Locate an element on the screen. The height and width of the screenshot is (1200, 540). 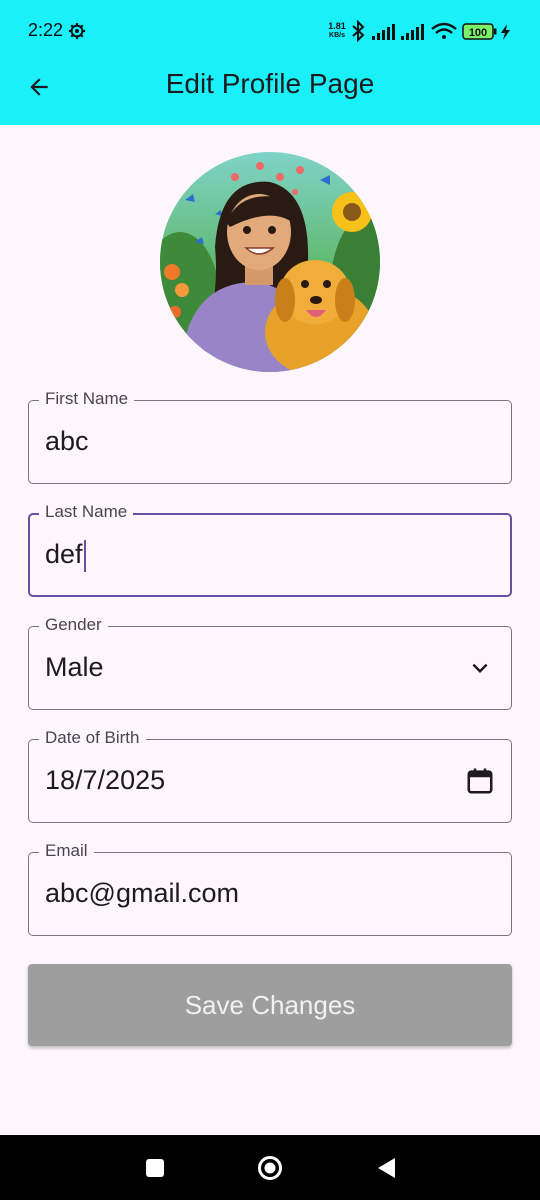
network-speed-unit: KB/s is located at coordinates (337, 35).